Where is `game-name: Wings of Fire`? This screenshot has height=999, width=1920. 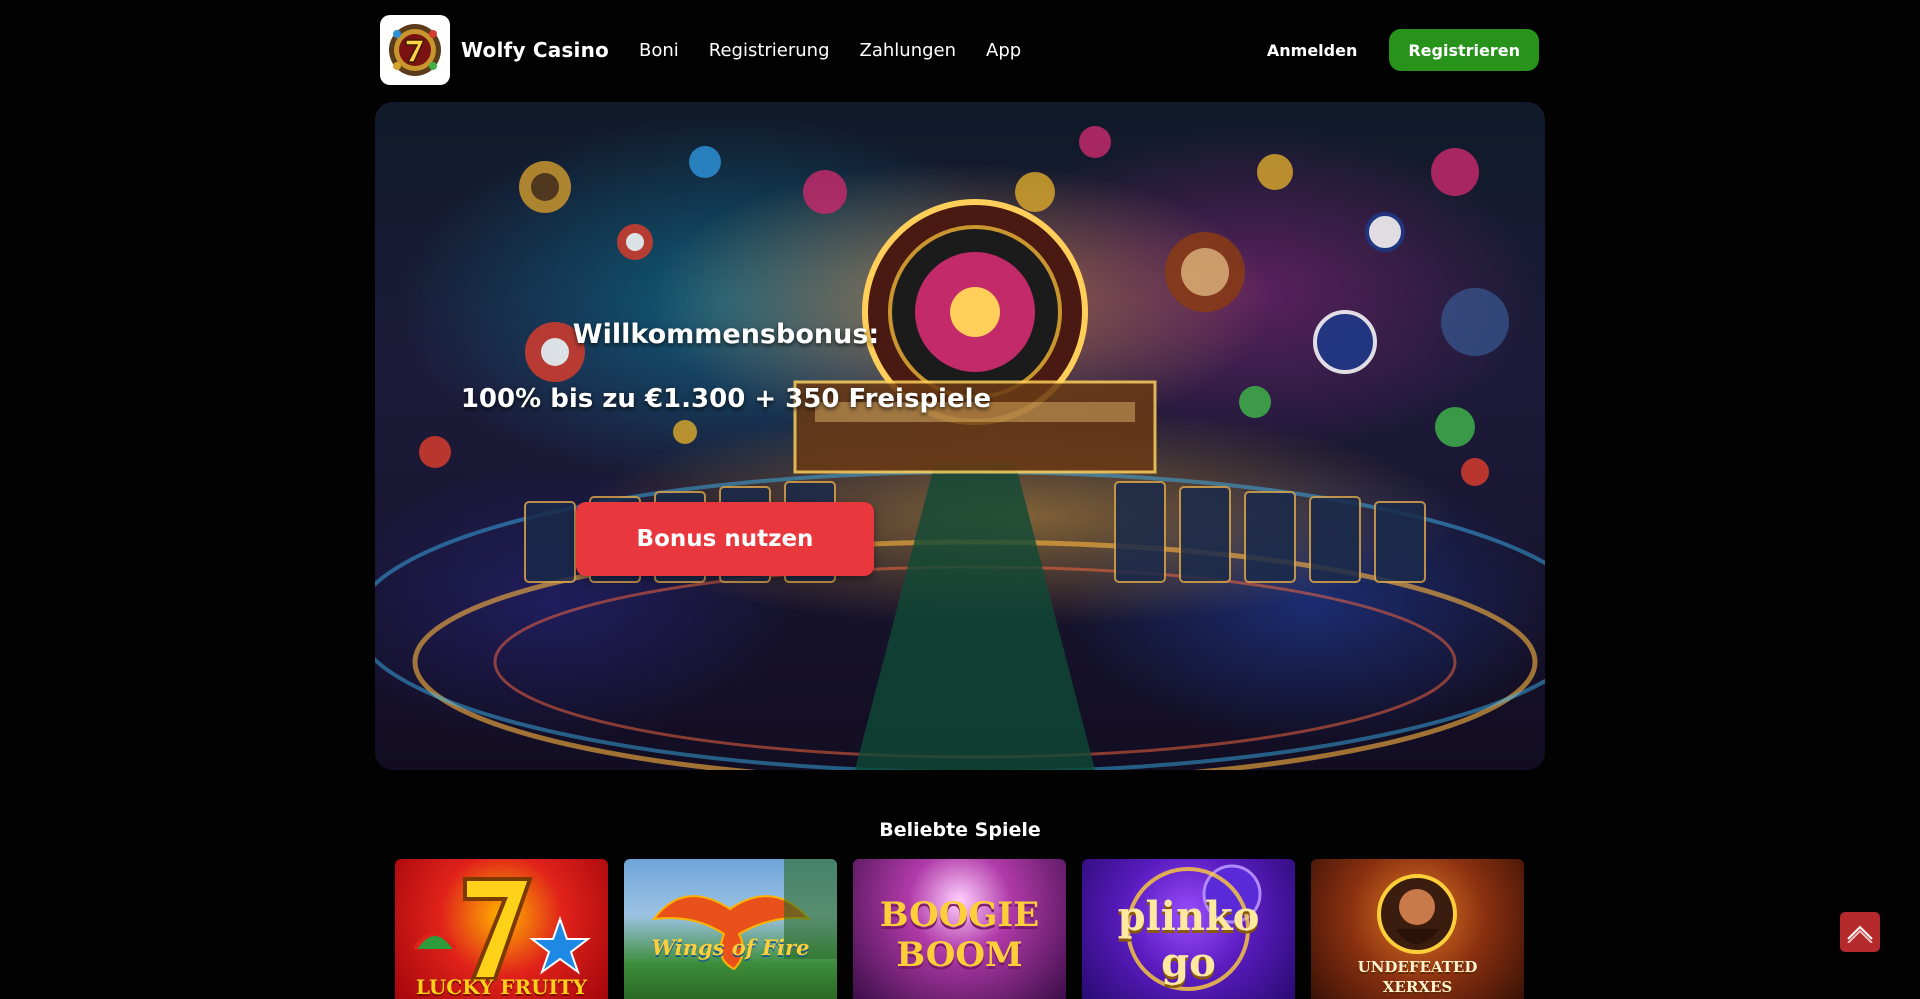
game-name: Wings of Fire is located at coordinates (730, 947).